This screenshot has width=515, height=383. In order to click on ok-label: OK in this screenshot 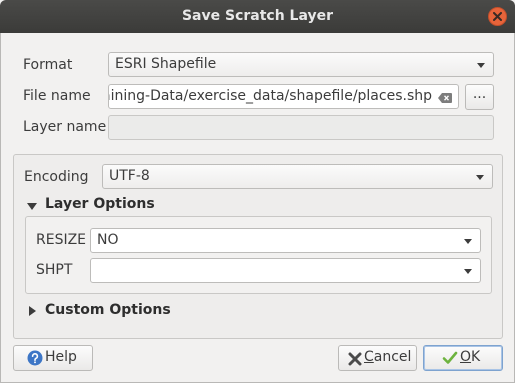, I will do `click(470, 357)`.